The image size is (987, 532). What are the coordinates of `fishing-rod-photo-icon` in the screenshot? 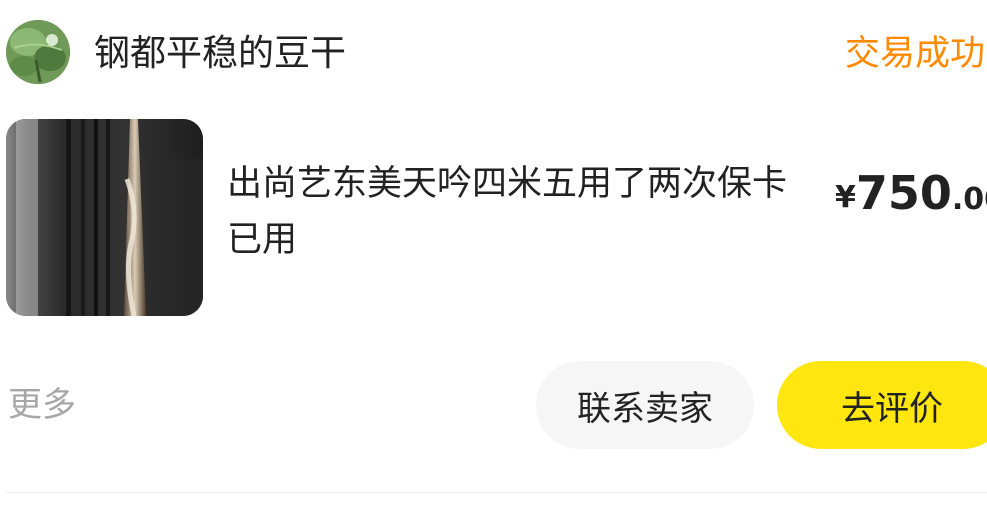 It's located at (104, 217).